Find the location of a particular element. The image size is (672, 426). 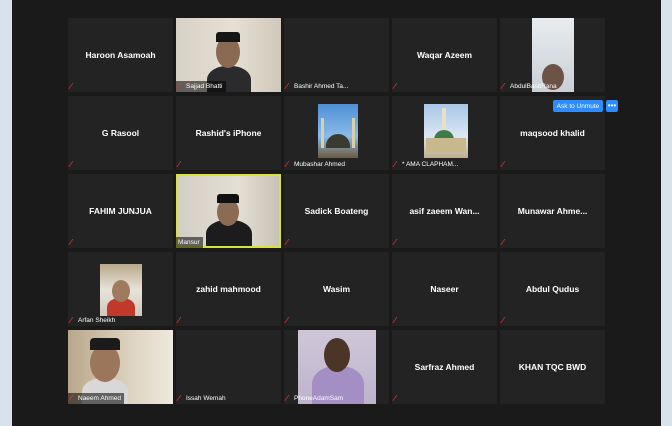

participant-tile: asif zaeem Wan... ⁄ is located at coordinates (444, 211).